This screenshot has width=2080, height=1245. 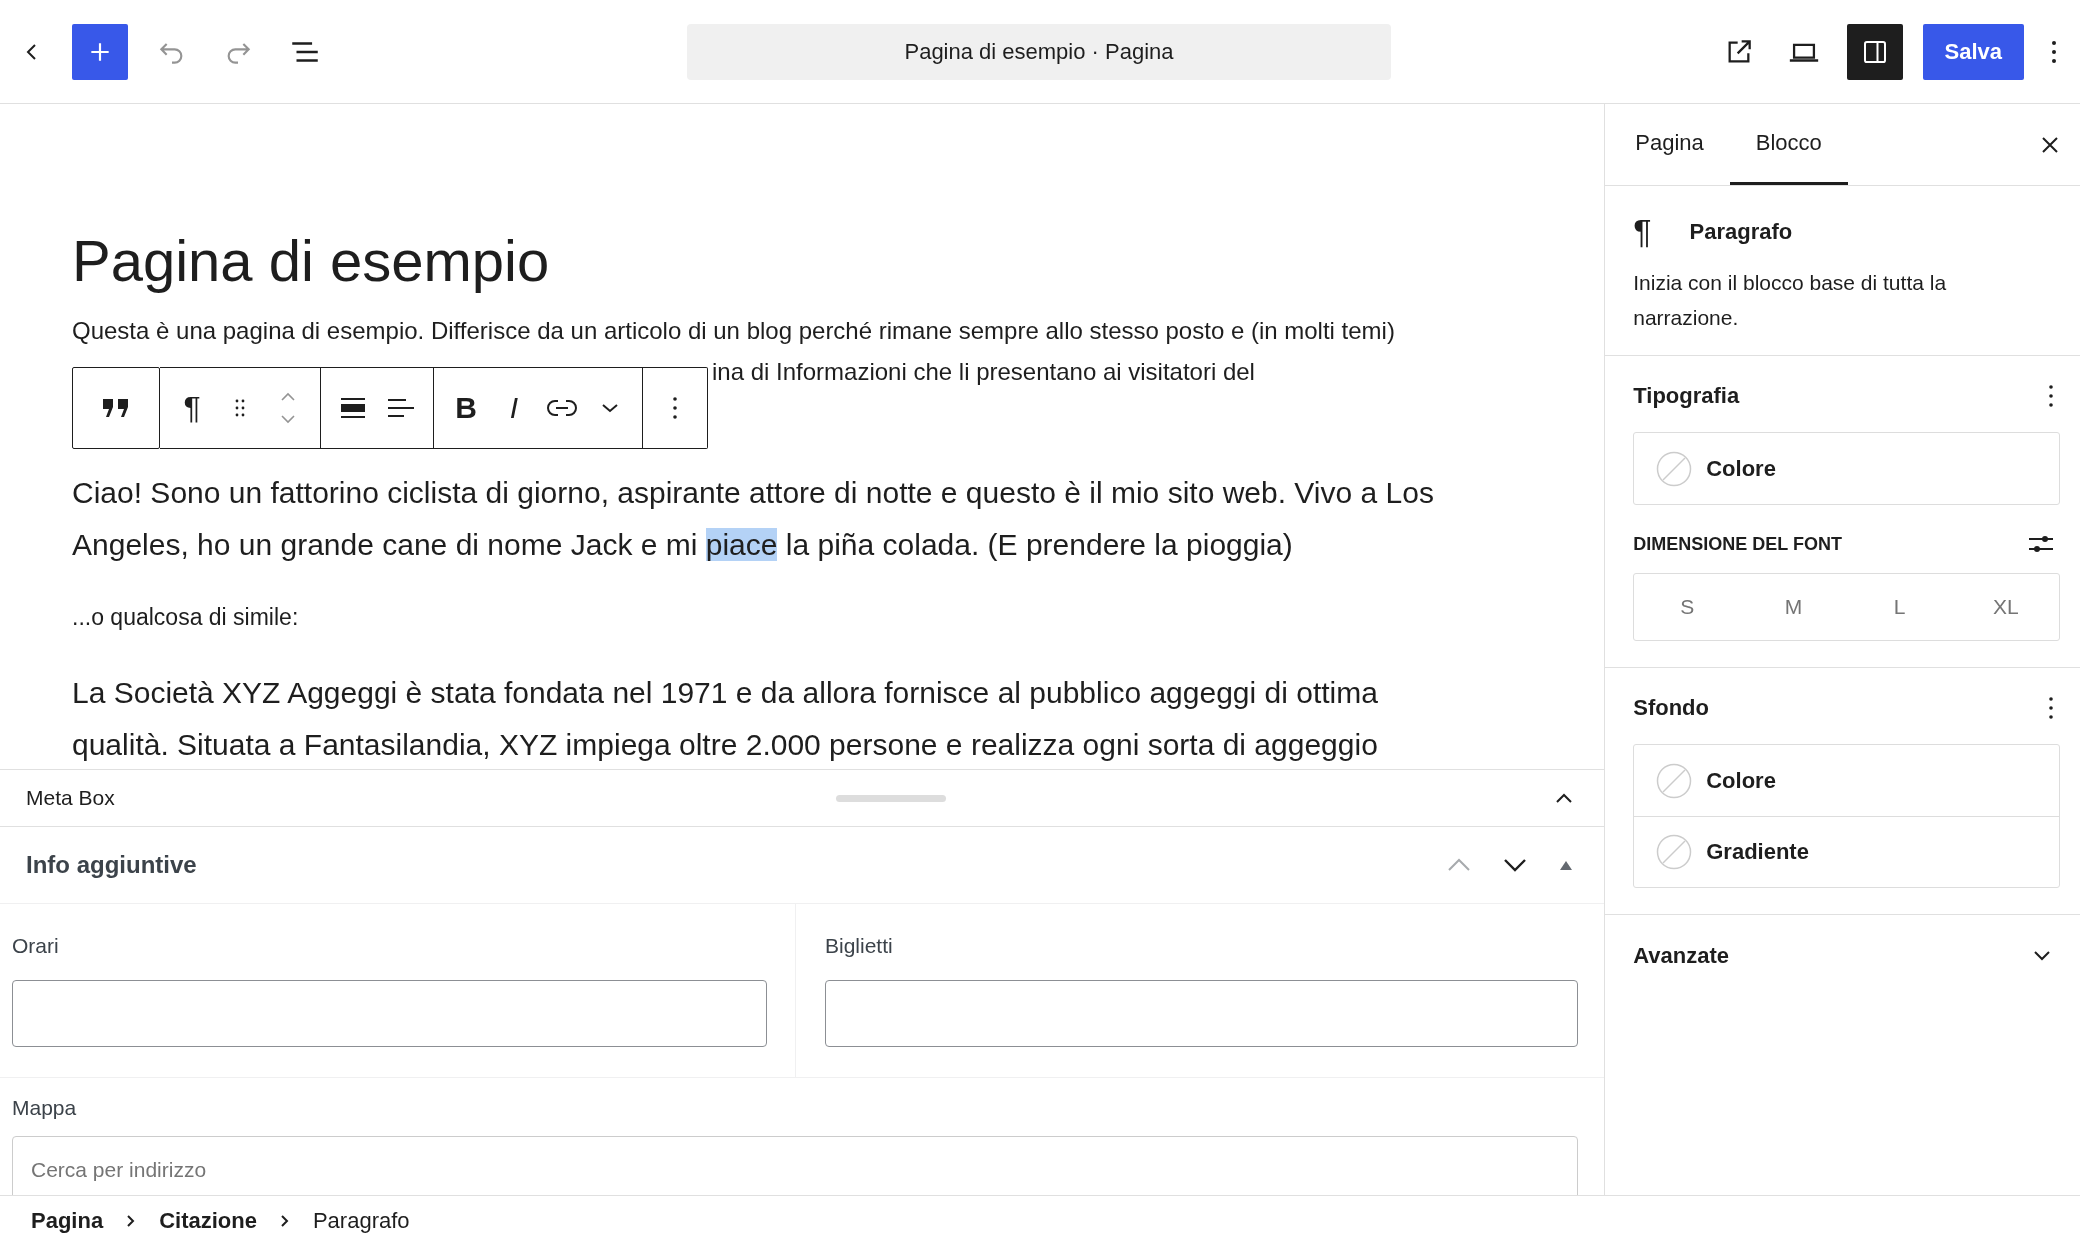 What do you see at coordinates (1669, 144) in the screenshot?
I see `sidebar-tab: Pagina` at bounding box center [1669, 144].